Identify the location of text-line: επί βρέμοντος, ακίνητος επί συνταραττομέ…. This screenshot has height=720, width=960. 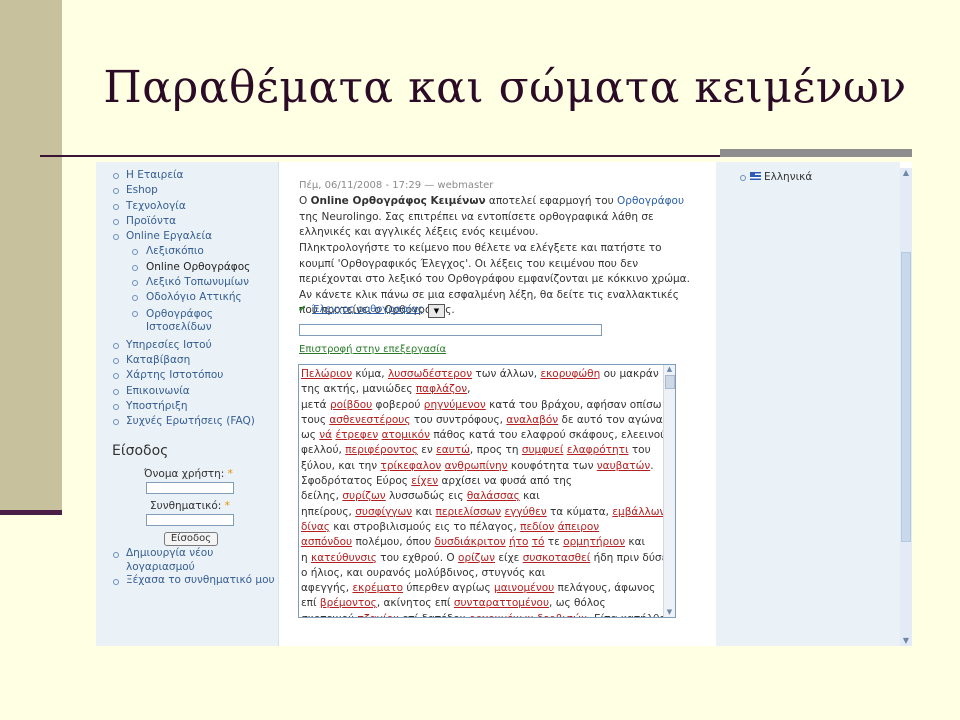
(482, 603).